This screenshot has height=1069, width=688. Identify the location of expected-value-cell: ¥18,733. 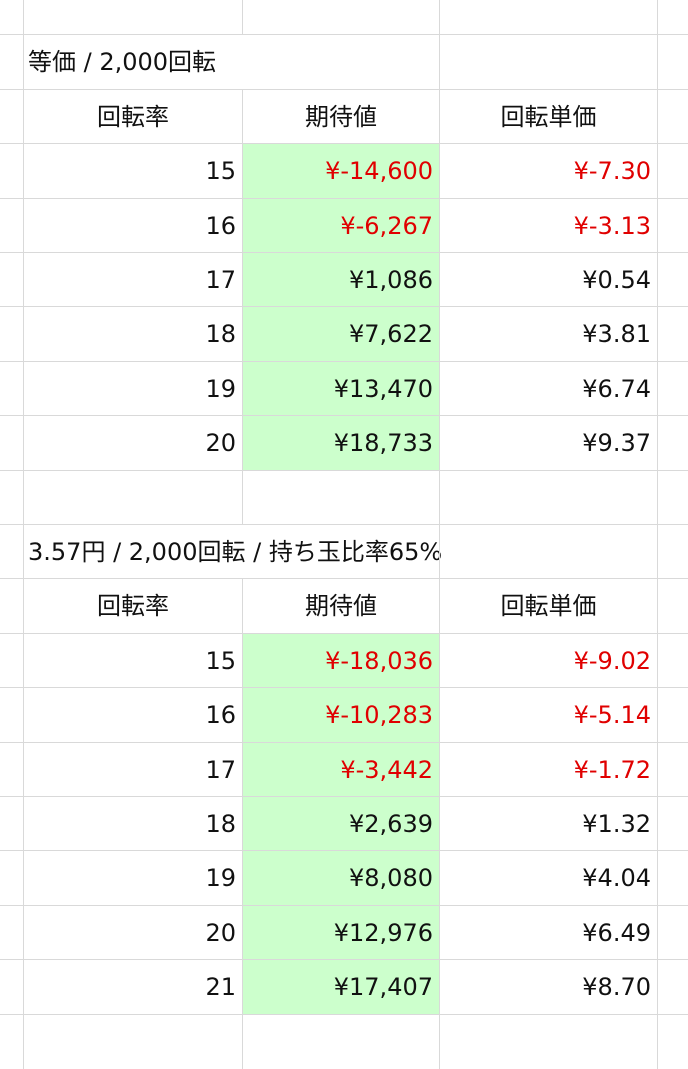
(341, 443).